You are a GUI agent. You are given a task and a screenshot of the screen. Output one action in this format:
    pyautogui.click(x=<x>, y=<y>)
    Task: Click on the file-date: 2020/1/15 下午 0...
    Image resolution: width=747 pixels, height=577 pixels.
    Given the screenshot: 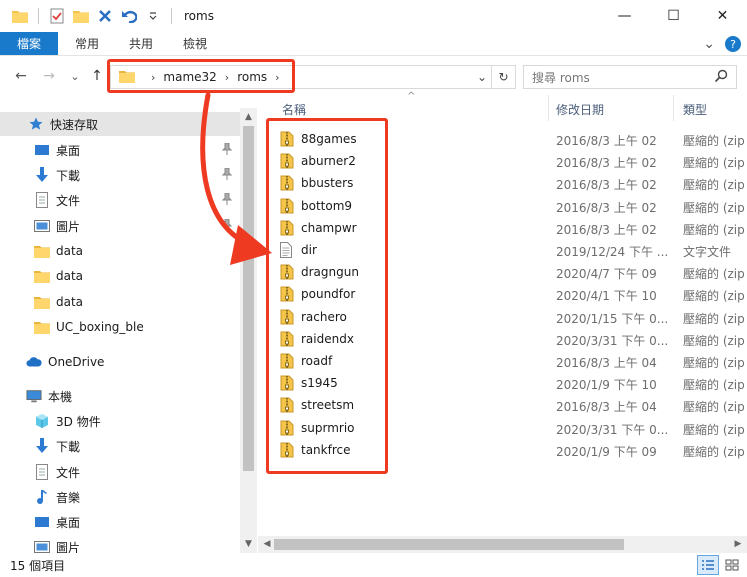 What is the action you would take?
    pyautogui.click(x=612, y=318)
    